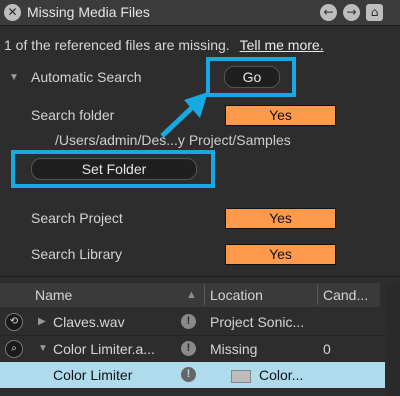  Describe the element at coordinates (351, 12) in the screenshot. I see `arrow-right-icon: →` at that location.